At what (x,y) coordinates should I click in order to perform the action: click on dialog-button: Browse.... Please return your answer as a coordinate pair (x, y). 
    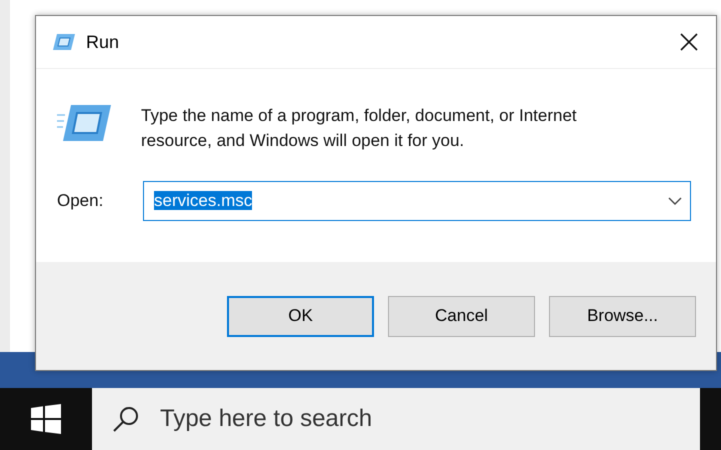
    Looking at the image, I should click on (622, 316).